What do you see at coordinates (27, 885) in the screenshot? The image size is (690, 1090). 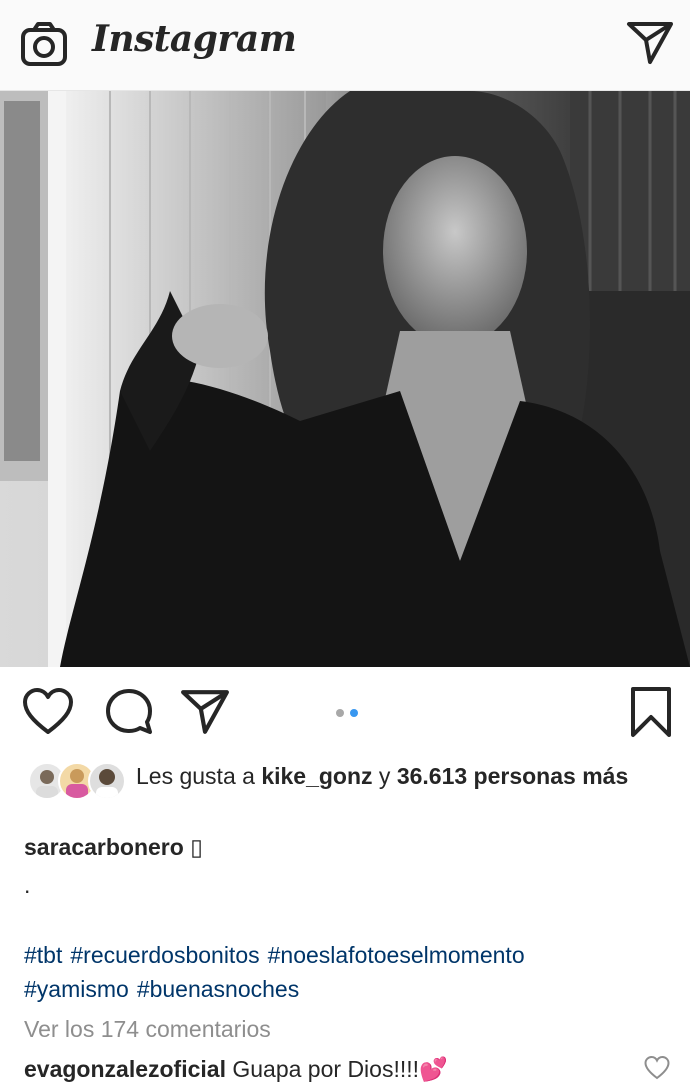 I see `caption-line-2: .` at bounding box center [27, 885].